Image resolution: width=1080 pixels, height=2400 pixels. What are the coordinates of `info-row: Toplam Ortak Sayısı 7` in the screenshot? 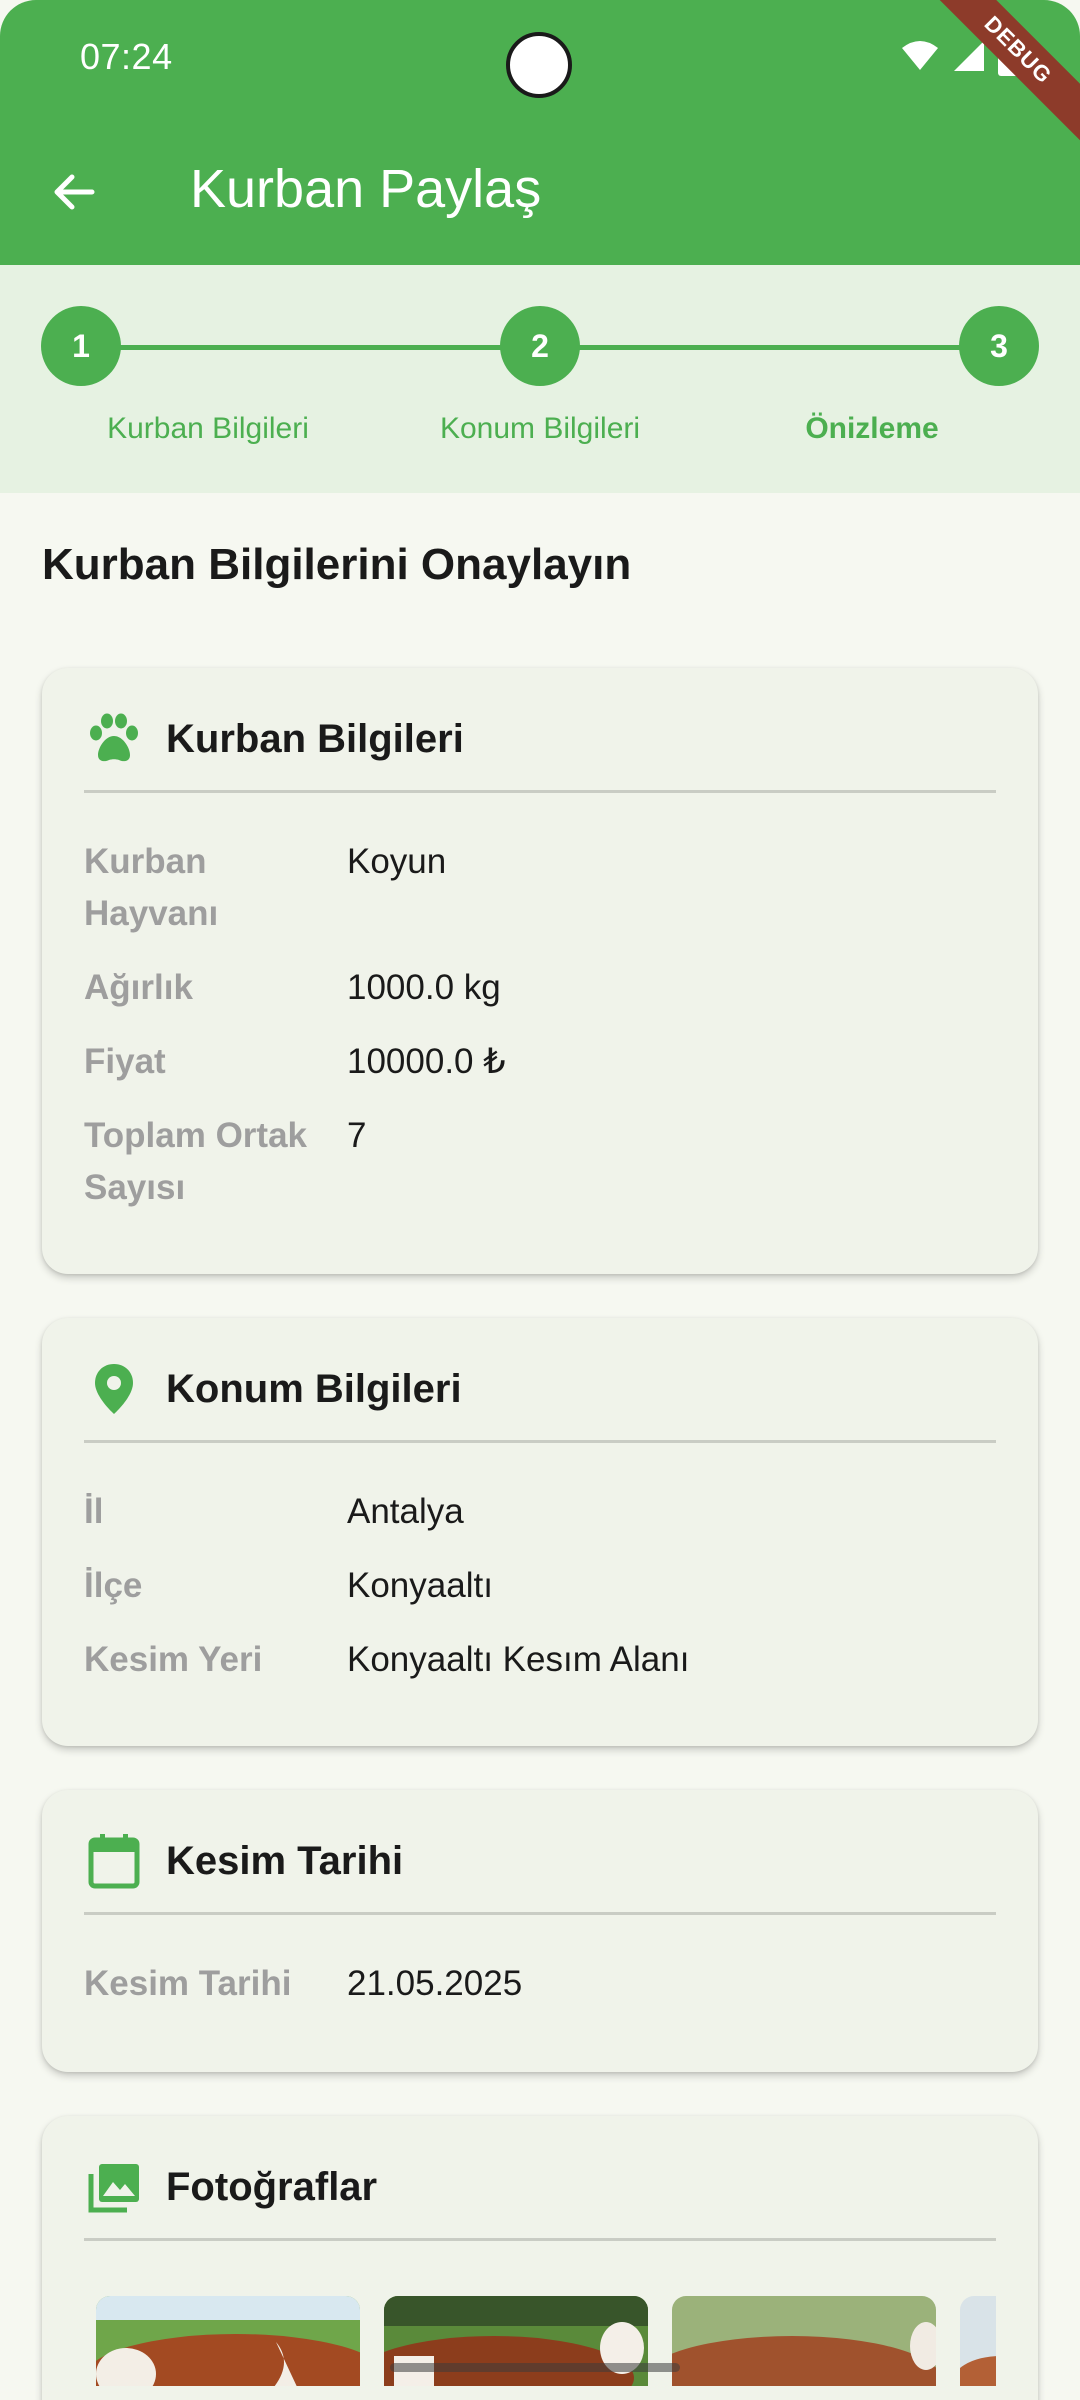 It's located at (540, 1162).